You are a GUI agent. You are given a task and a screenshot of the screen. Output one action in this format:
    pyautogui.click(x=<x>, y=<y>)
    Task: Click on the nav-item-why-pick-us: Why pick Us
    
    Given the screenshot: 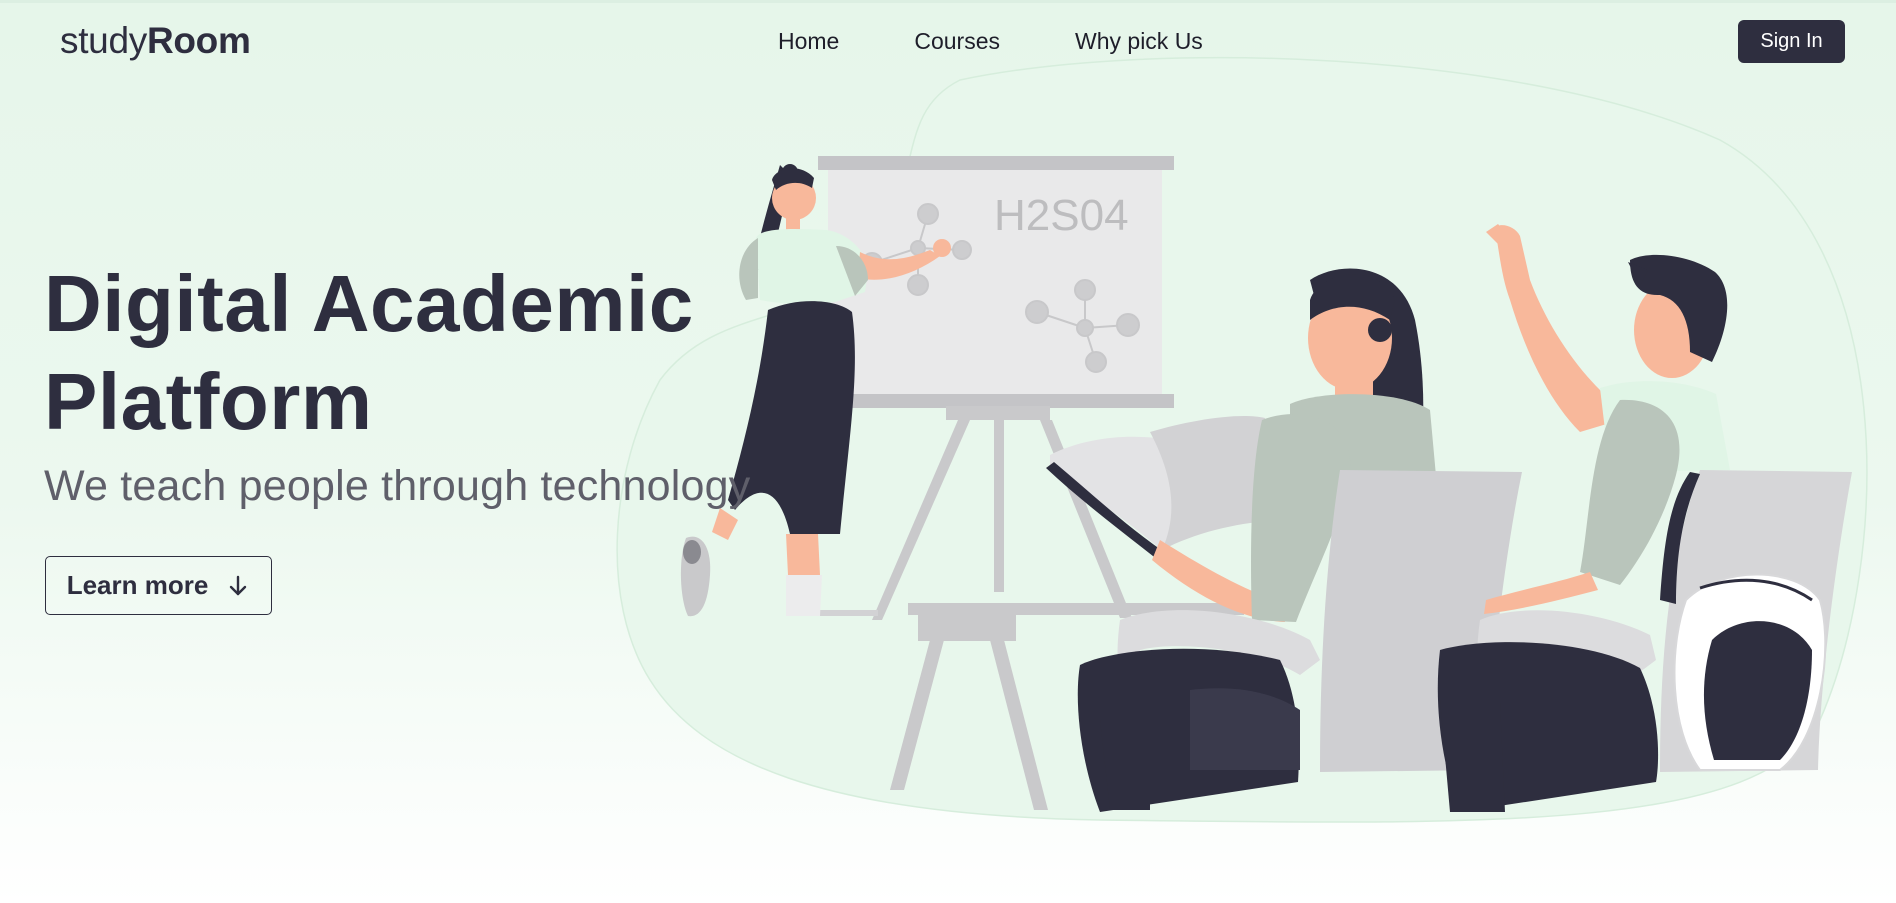 What is the action you would take?
    pyautogui.click(x=1139, y=41)
    